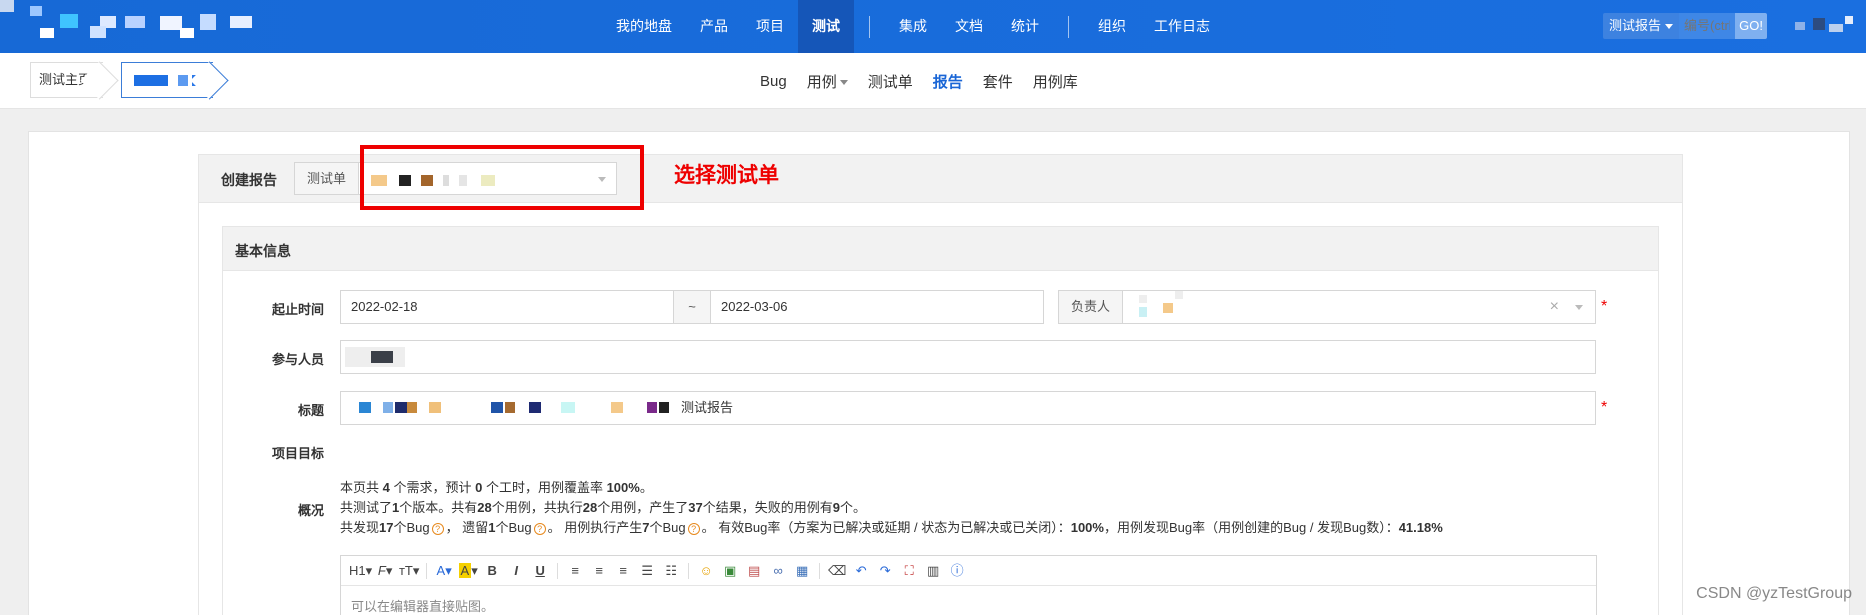 Image resolution: width=1866 pixels, height=615 pixels. I want to click on font-family-icon: F▾, so click(385, 571).